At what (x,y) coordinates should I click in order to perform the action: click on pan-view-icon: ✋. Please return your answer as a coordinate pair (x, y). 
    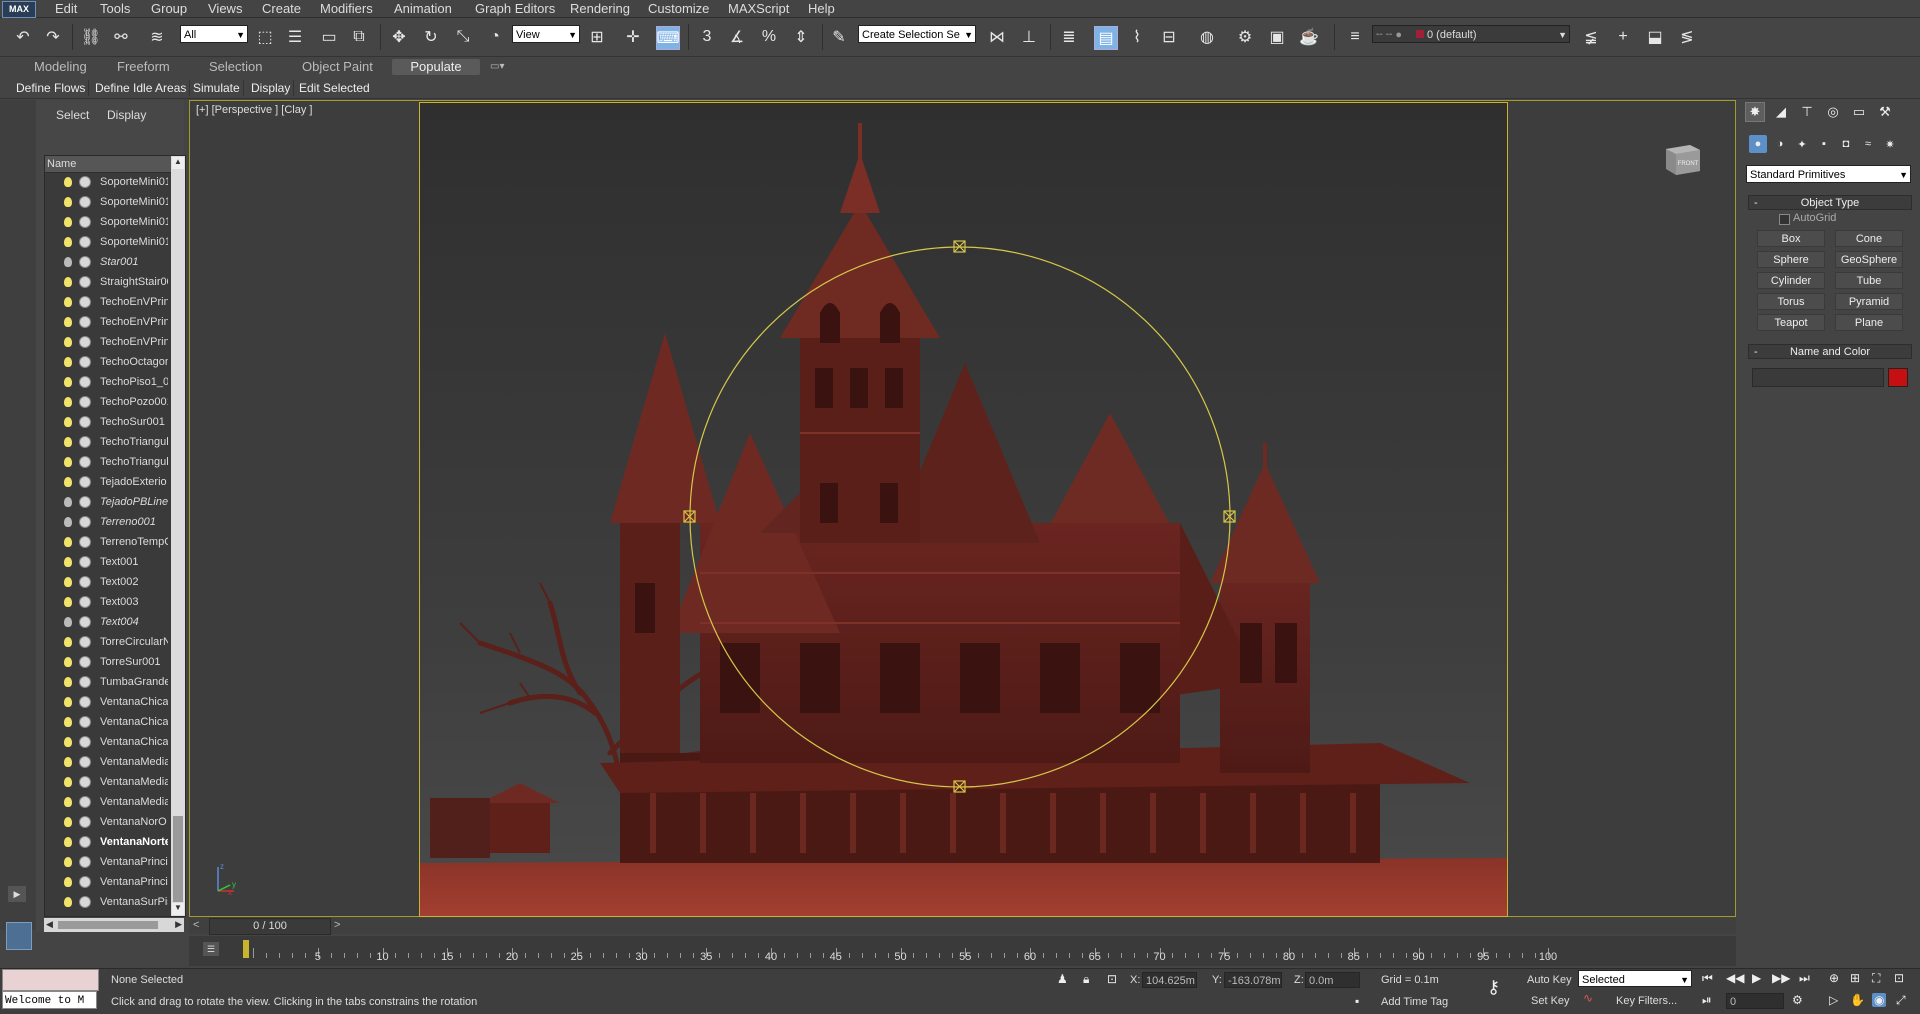
    Looking at the image, I should click on (1857, 1000).